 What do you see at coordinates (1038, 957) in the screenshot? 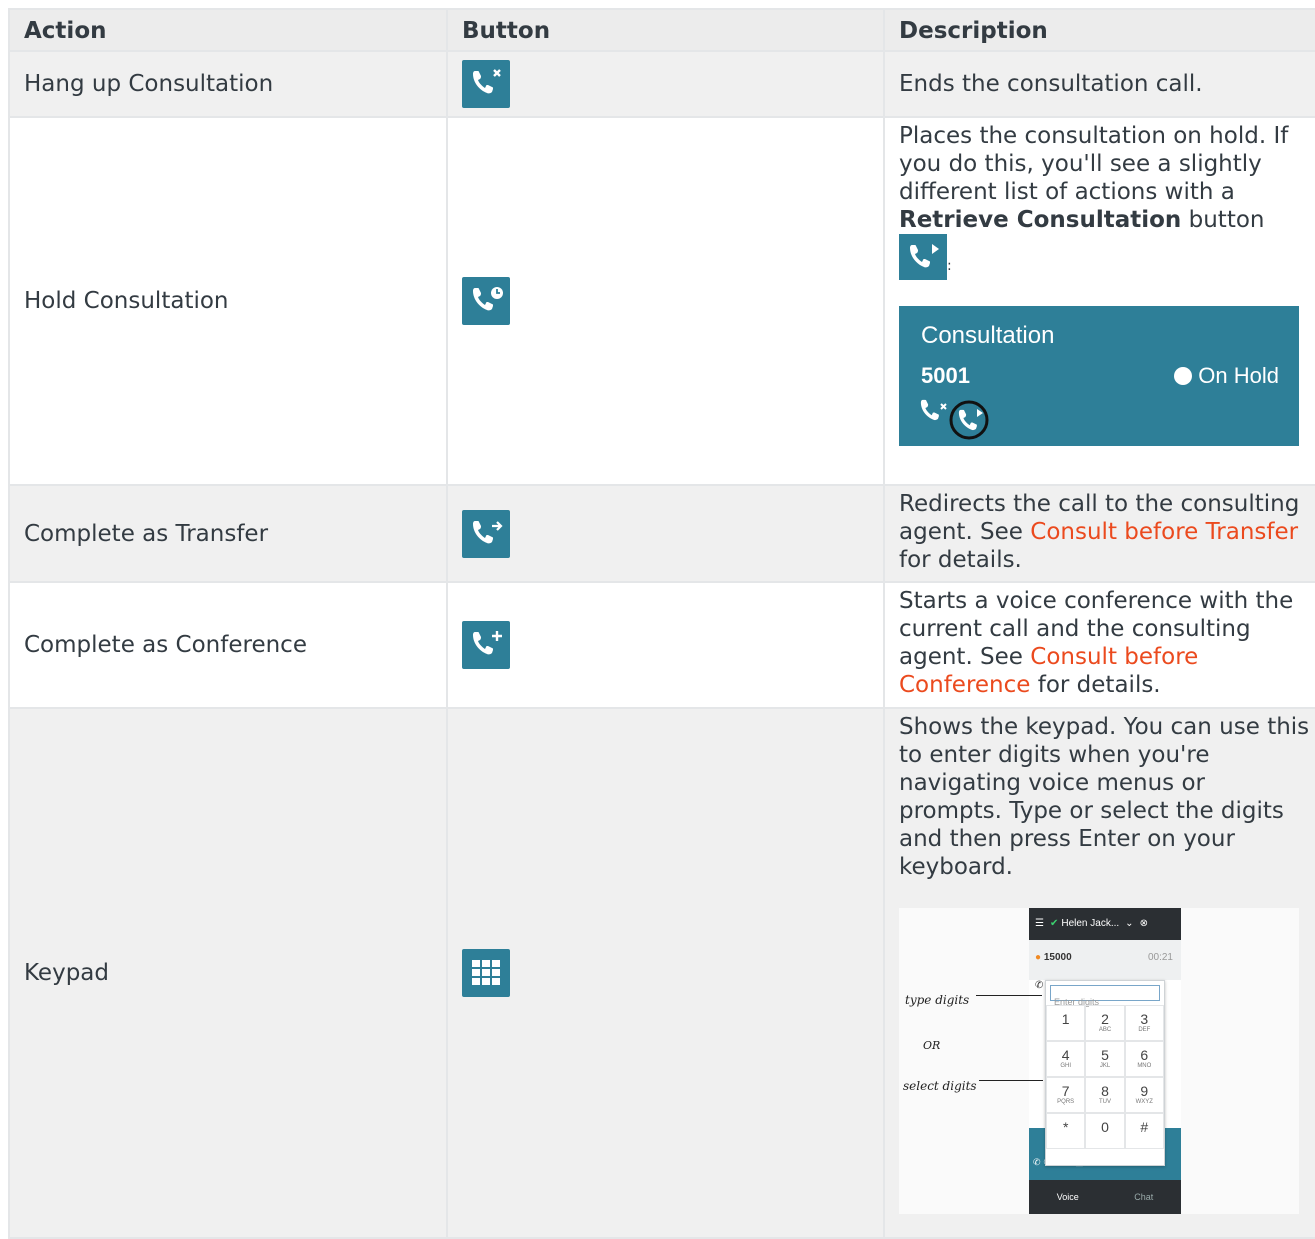
I see `call-status-icon: ●` at bounding box center [1038, 957].